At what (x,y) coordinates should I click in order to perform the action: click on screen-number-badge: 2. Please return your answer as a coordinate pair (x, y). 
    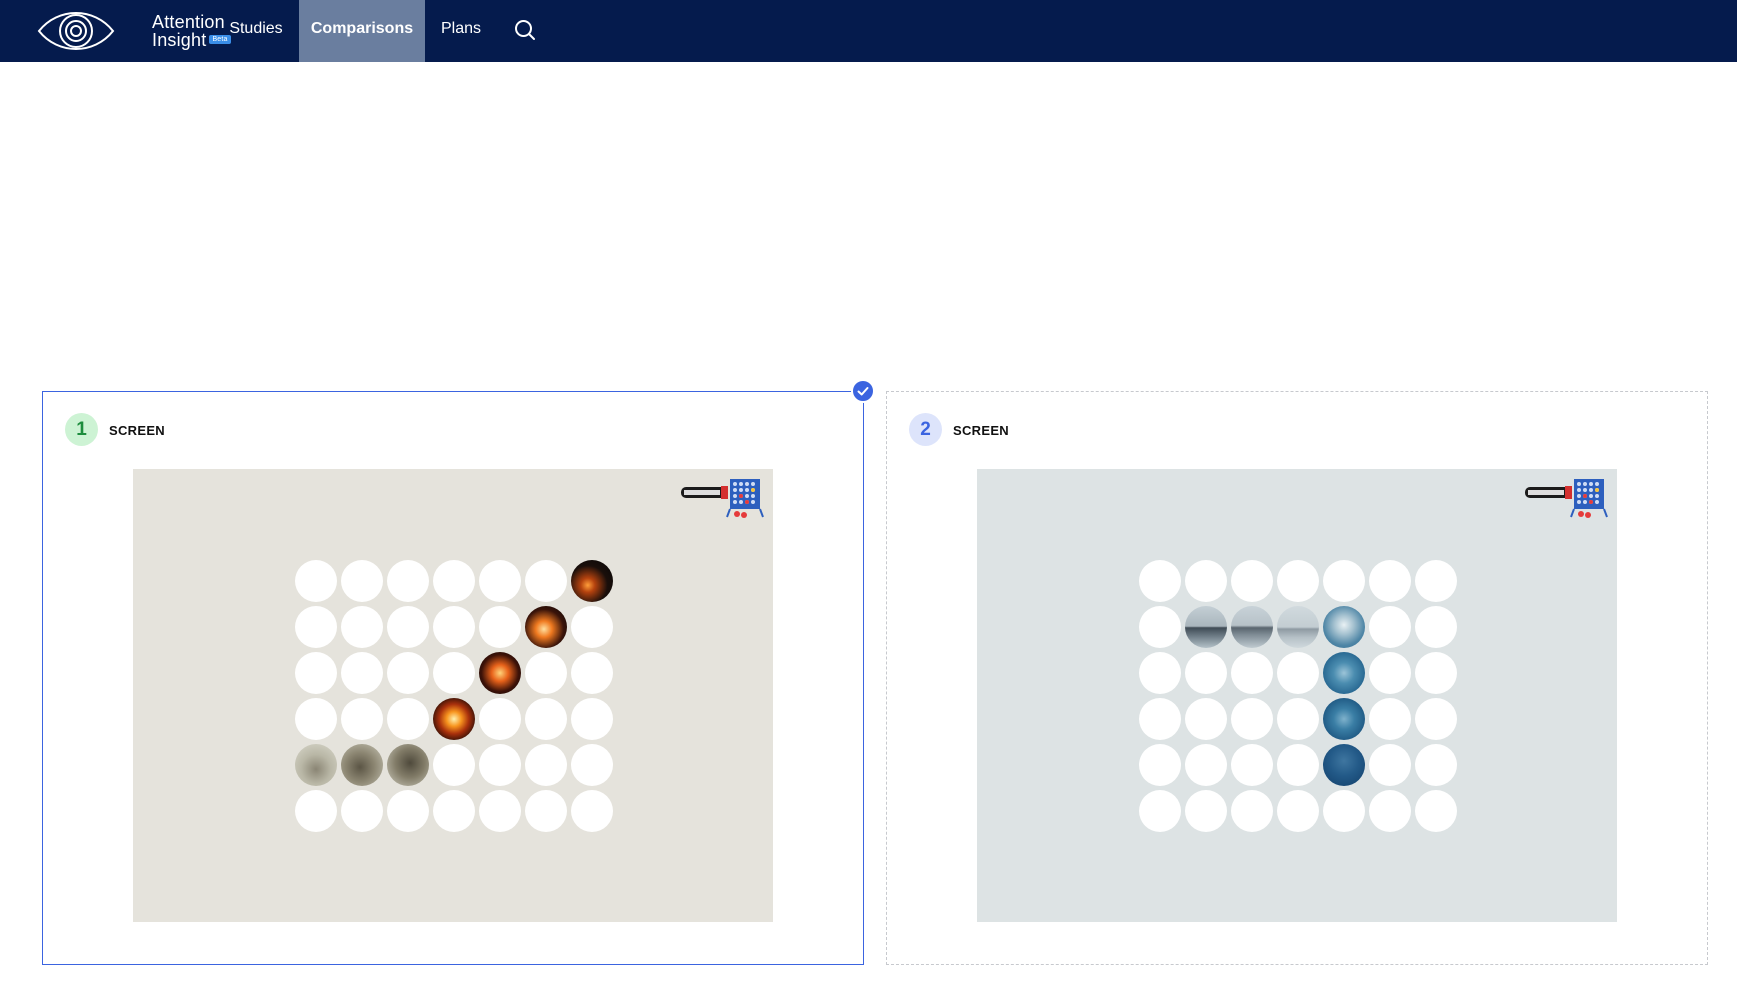
    Looking at the image, I should click on (925, 429).